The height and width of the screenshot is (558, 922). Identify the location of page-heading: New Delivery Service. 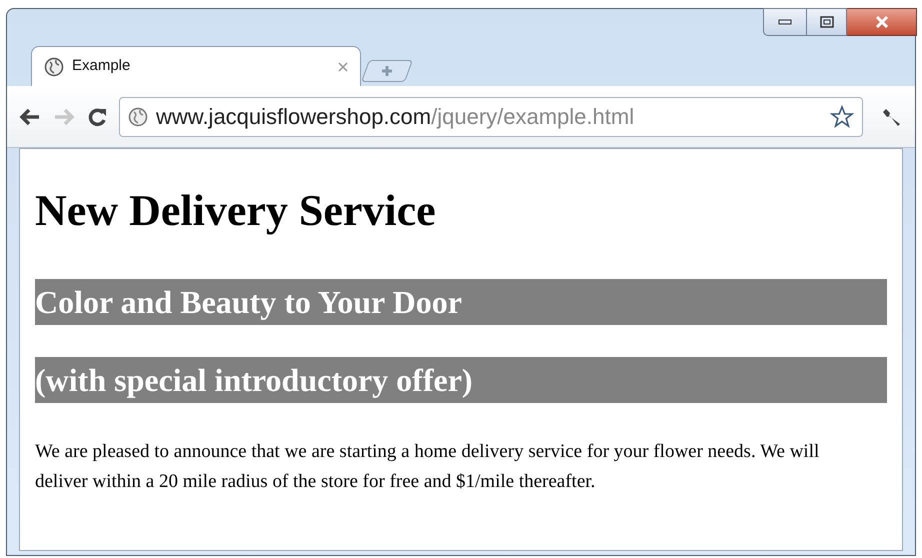
(236, 211).